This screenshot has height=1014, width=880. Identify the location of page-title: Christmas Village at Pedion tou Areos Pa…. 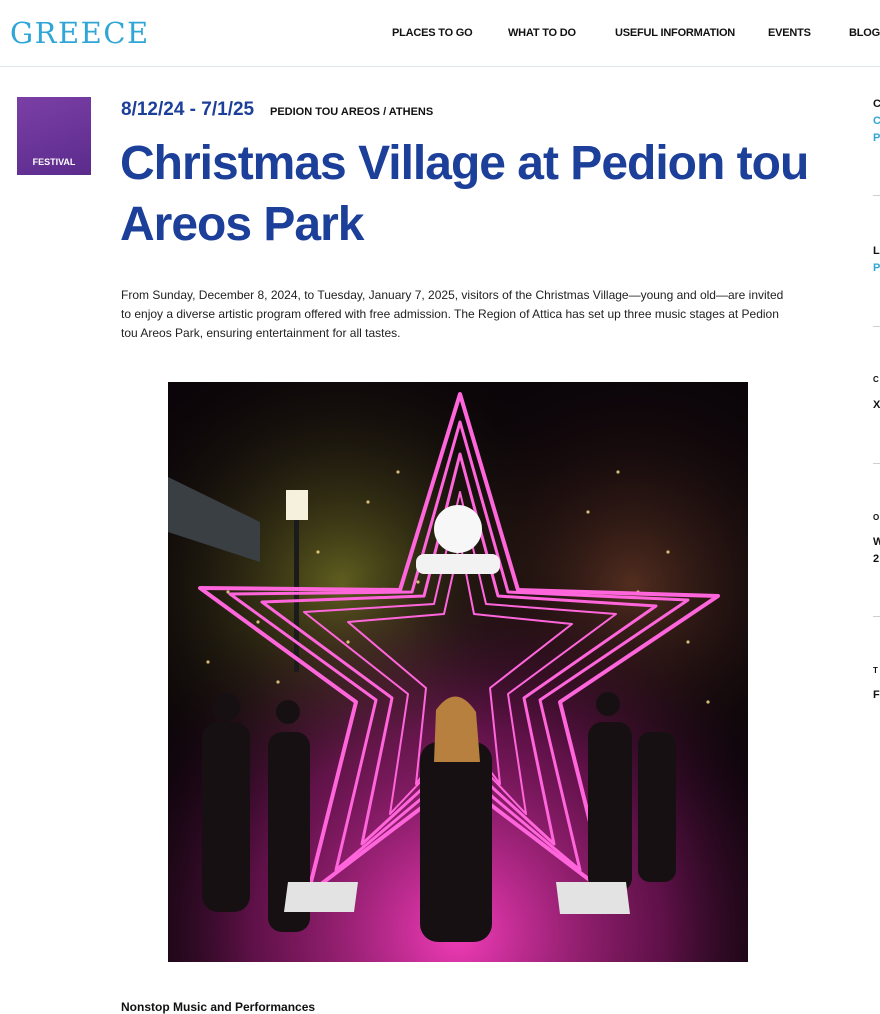
(464, 194).